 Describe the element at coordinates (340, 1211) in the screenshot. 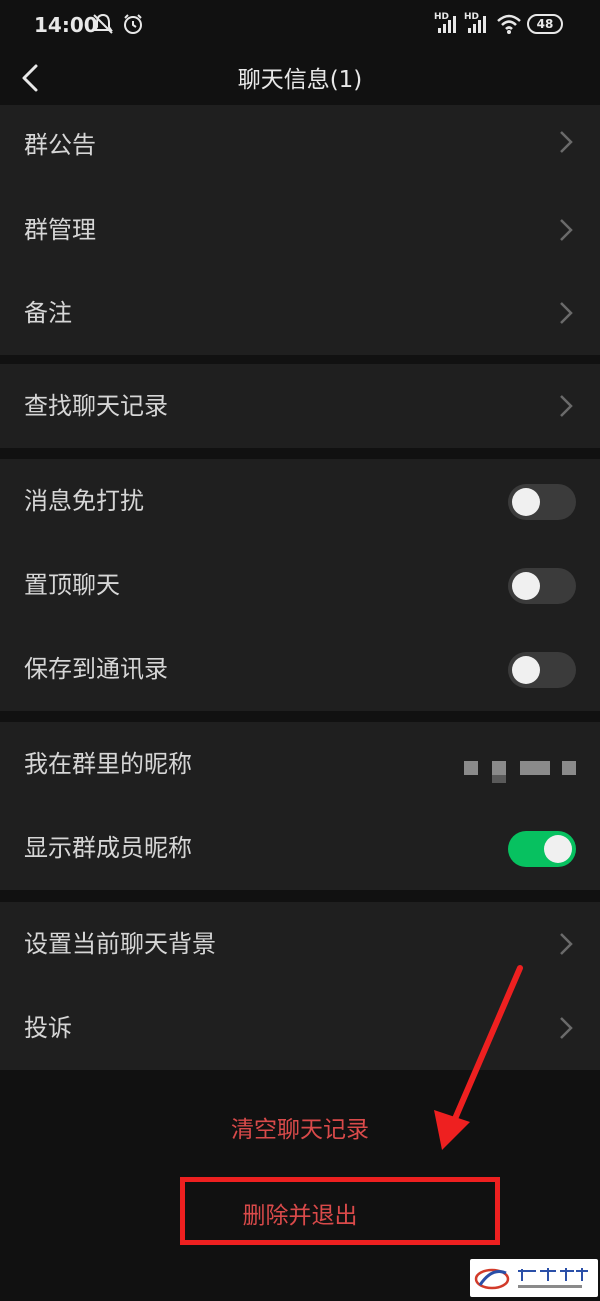

I see `annotation-highlight-box` at that location.